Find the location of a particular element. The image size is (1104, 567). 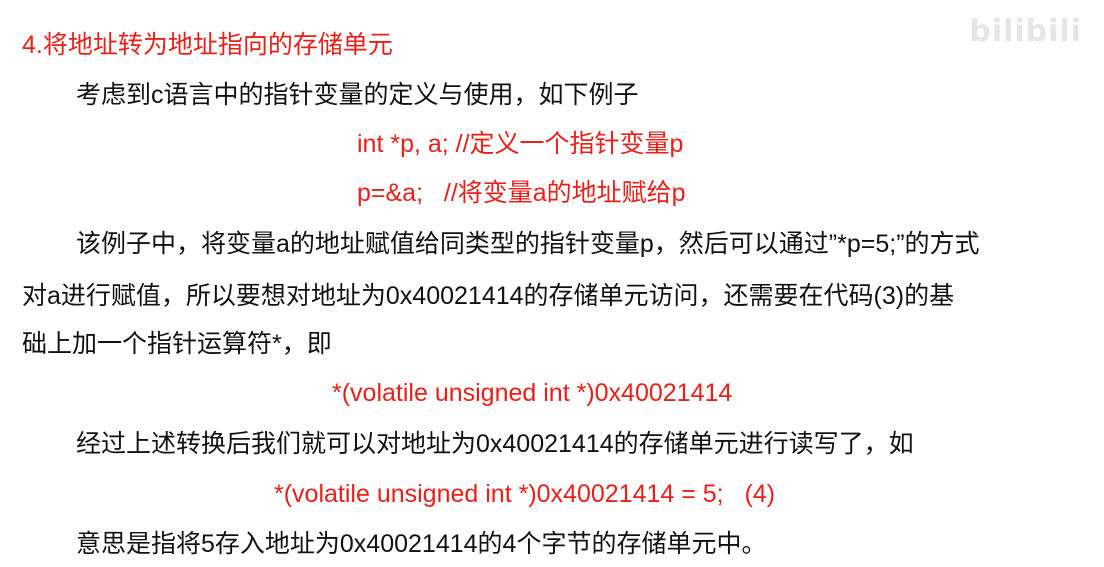

paragraph: 考虑到c语言中的指针变量的定义与使用，如下例子 is located at coordinates (357, 95).